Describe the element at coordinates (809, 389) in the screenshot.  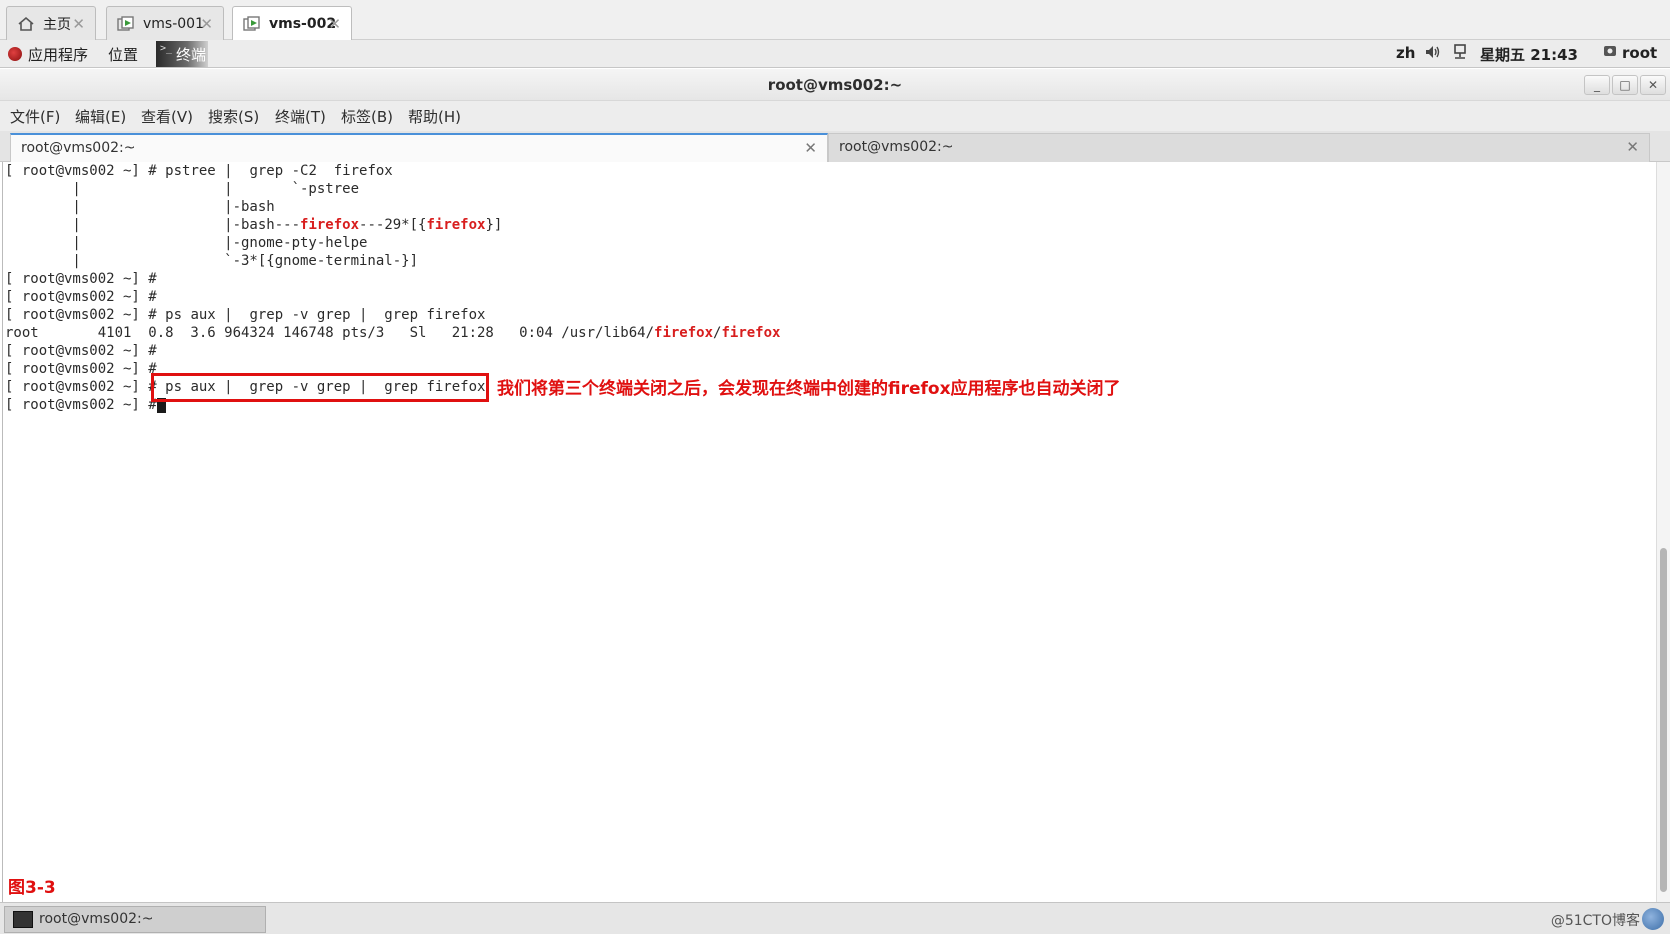
I see `annotation-text: 我们将第三个终端关闭之后，会发现在终端中创建的firefox应用程序也自动关闭了` at that location.